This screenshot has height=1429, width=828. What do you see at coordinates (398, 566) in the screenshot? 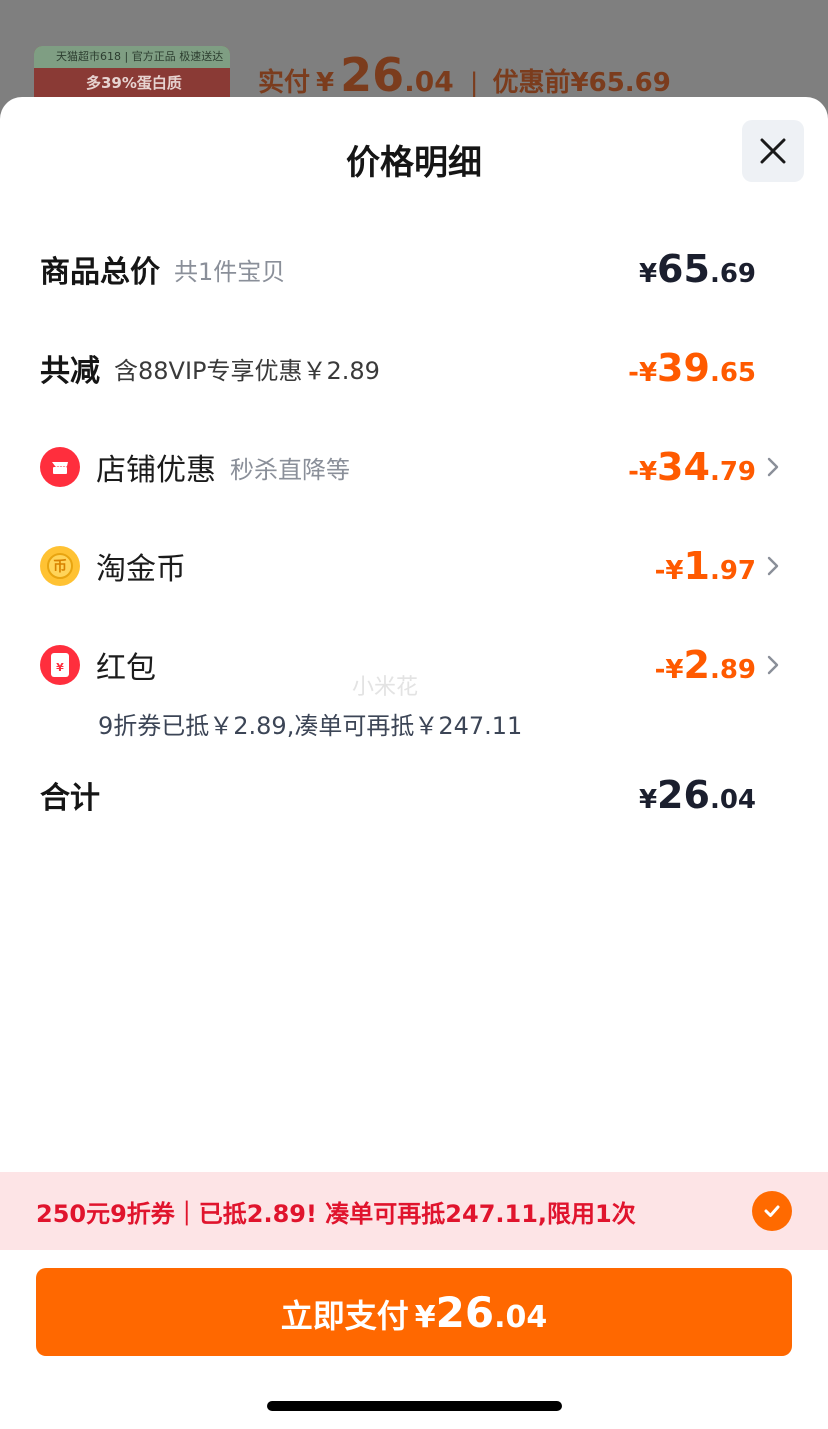
I see `coins-row: 币 淘金币 -¥ 1 .97` at bounding box center [398, 566].